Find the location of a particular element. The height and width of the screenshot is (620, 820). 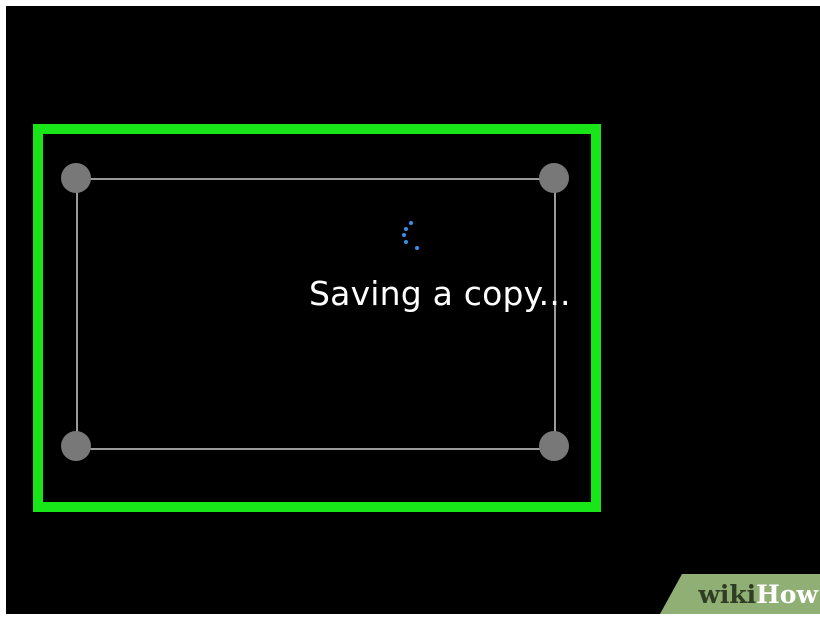

loading-spinner-icon is located at coordinates (408, 236).